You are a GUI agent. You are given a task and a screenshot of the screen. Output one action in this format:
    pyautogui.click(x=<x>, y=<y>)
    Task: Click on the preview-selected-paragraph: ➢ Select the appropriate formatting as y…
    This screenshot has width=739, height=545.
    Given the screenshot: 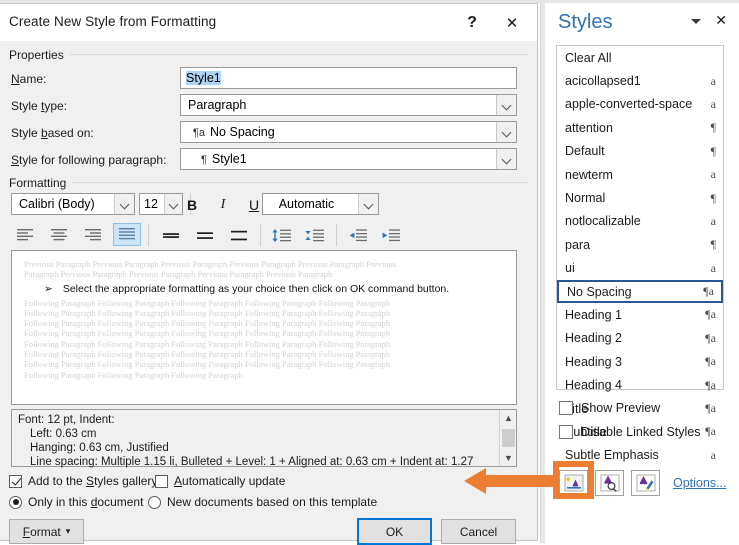 What is the action you would take?
    pyautogui.click(x=247, y=288)
    